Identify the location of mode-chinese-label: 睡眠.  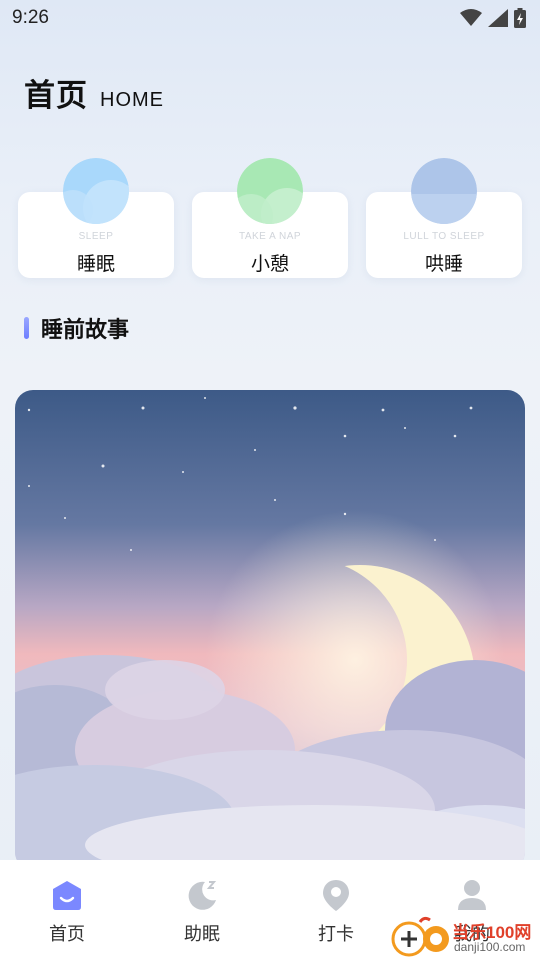
(95, 264).